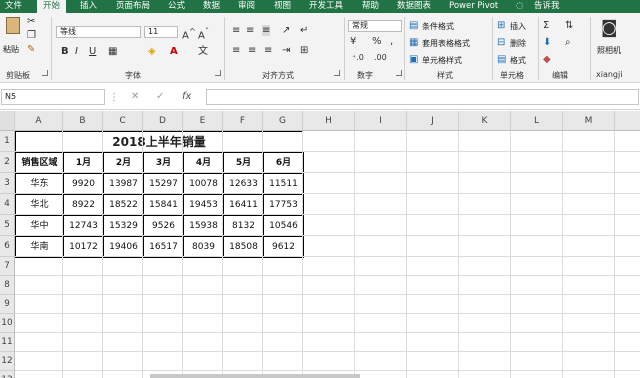 The width and height of the screenshot is (640, 378). What do you see at coordinates (283, 205) in the screenshot?
I see `table-cell: 17753` at bounding box center [283, 205].